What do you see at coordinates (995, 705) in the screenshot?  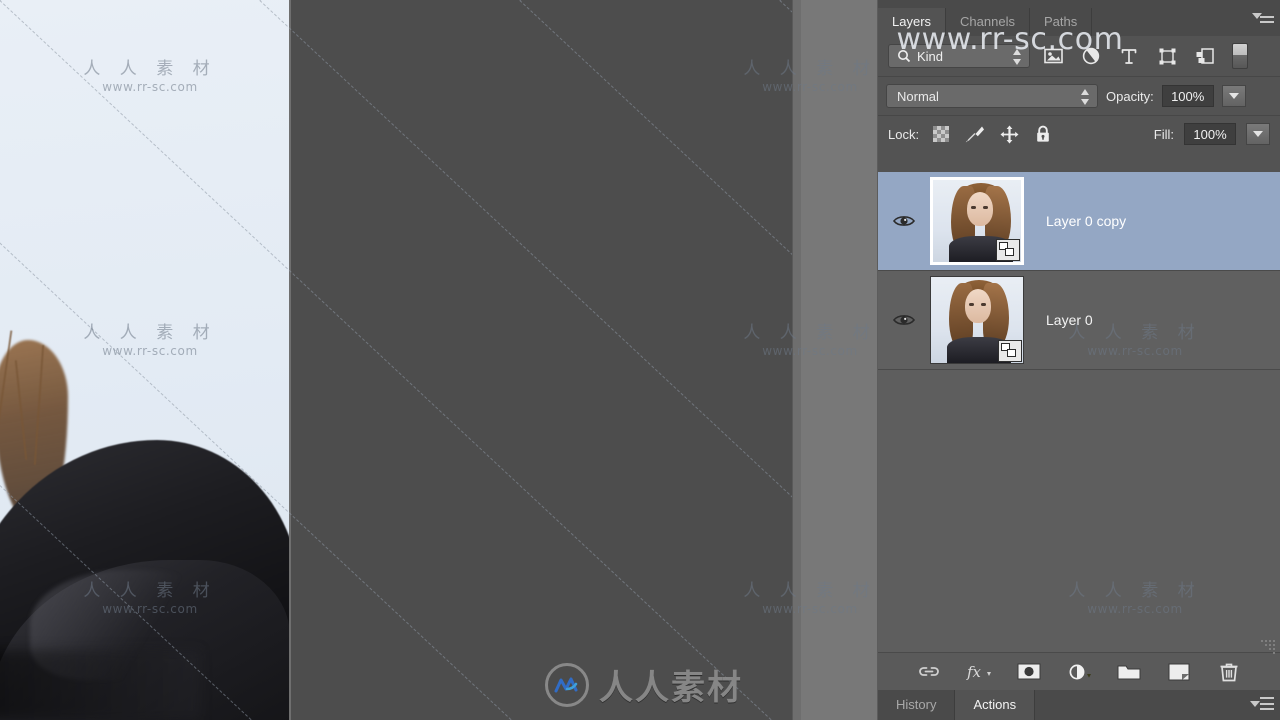 I see `tab-actions: Actions` at bounding box center [995, 705].